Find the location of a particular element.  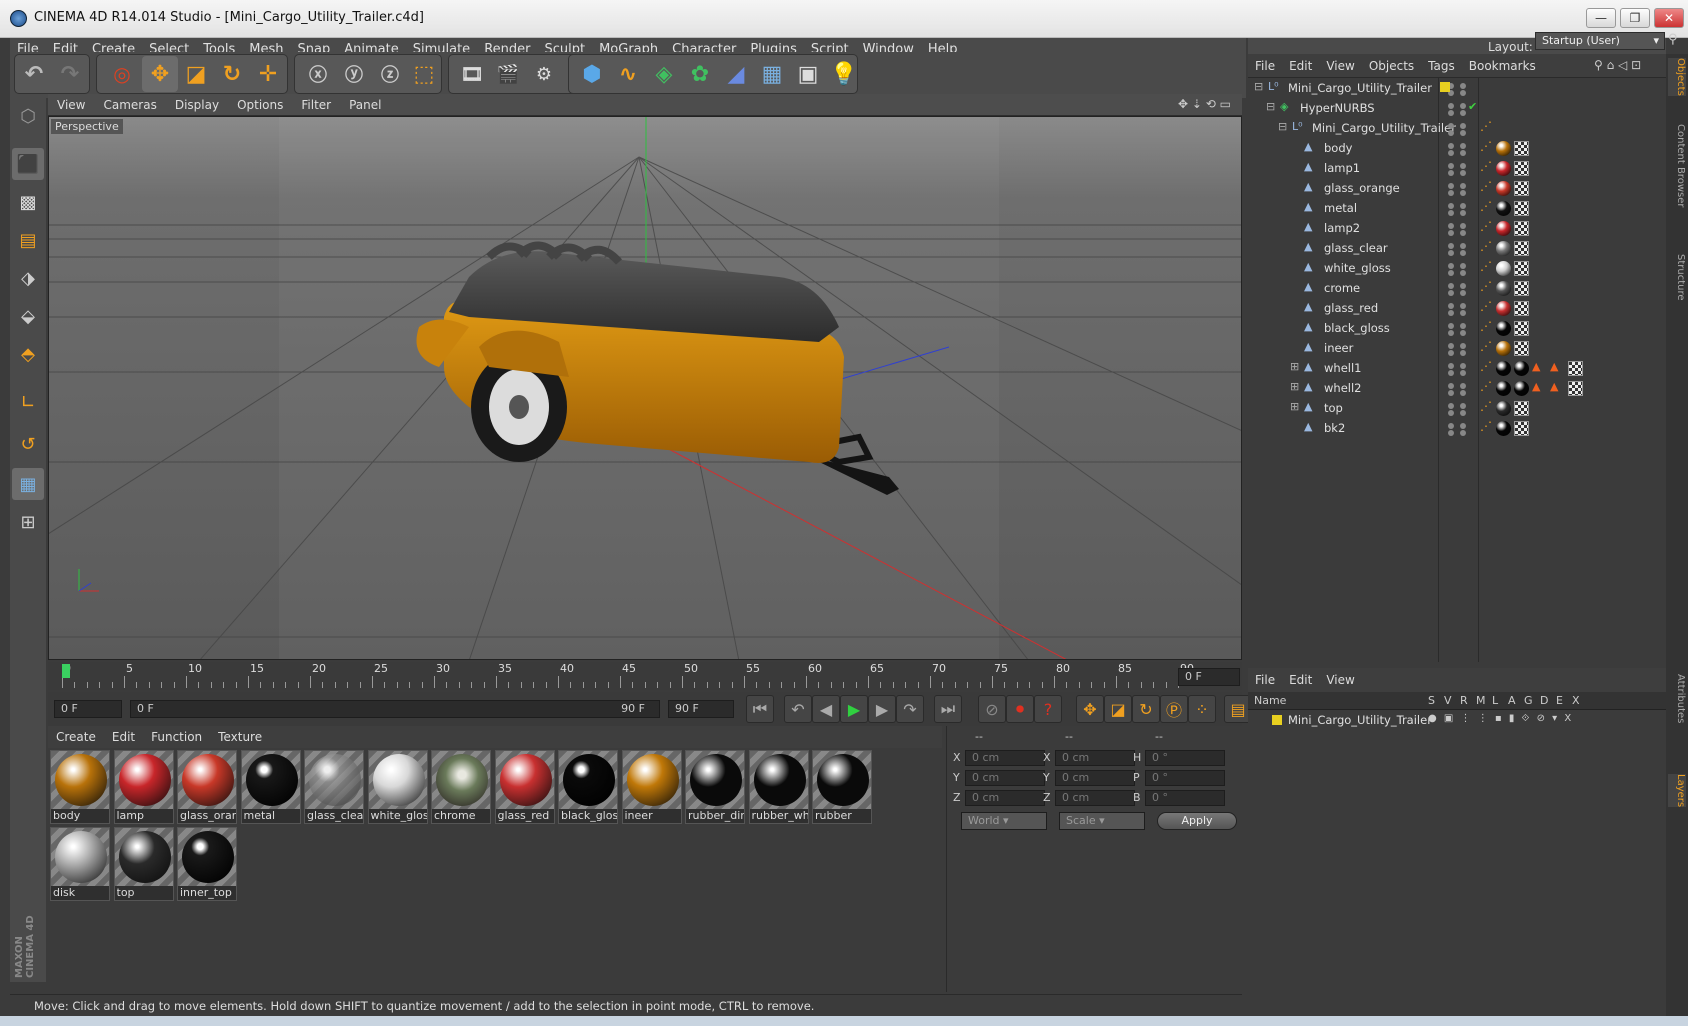

array-icon: ✿ is located at coordinates (700, 74).